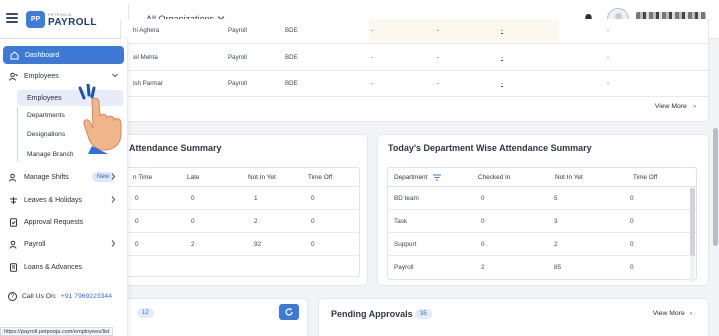 This screenshot has height=336, width=719. What do you see at coordinates (557, 267) in the screenshot?
I see `cell-value: 85` at bounding box center [557, 267].